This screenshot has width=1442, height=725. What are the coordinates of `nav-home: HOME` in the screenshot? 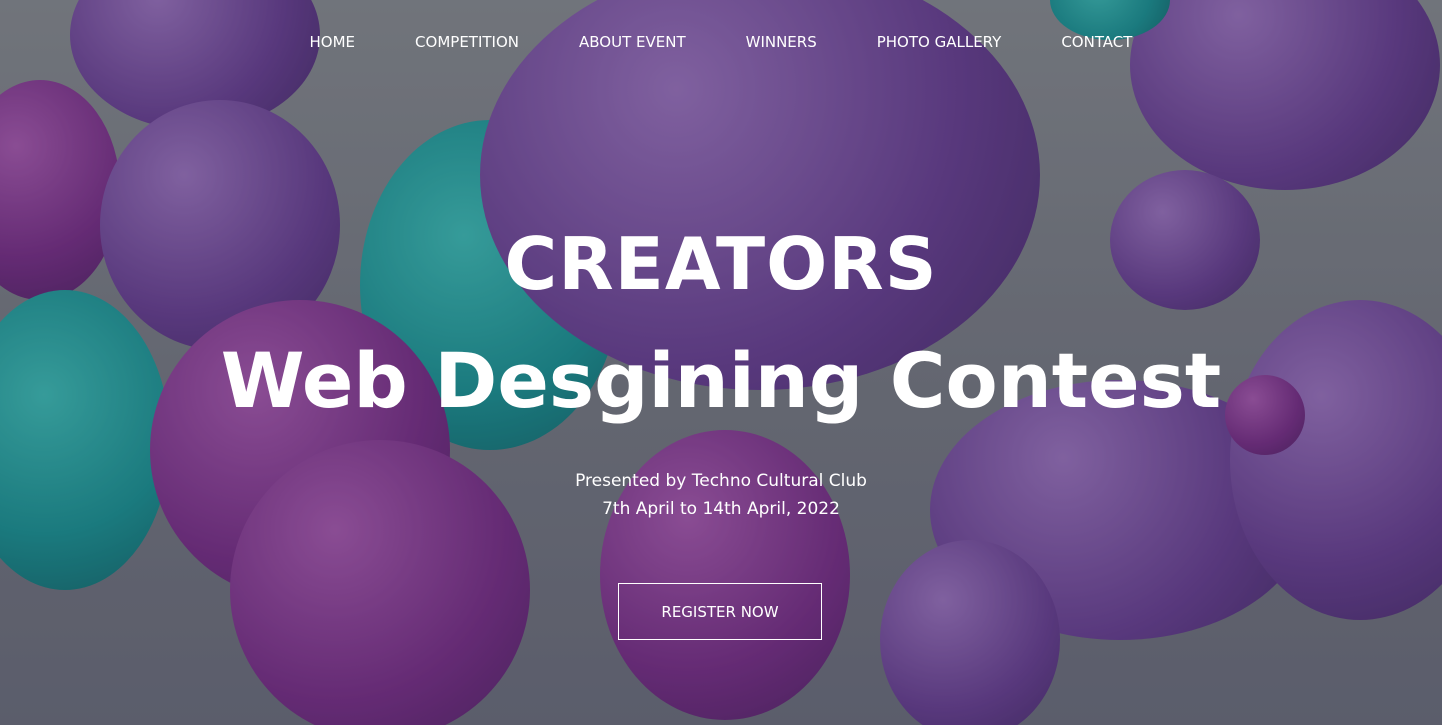 It's located at (333, 42).